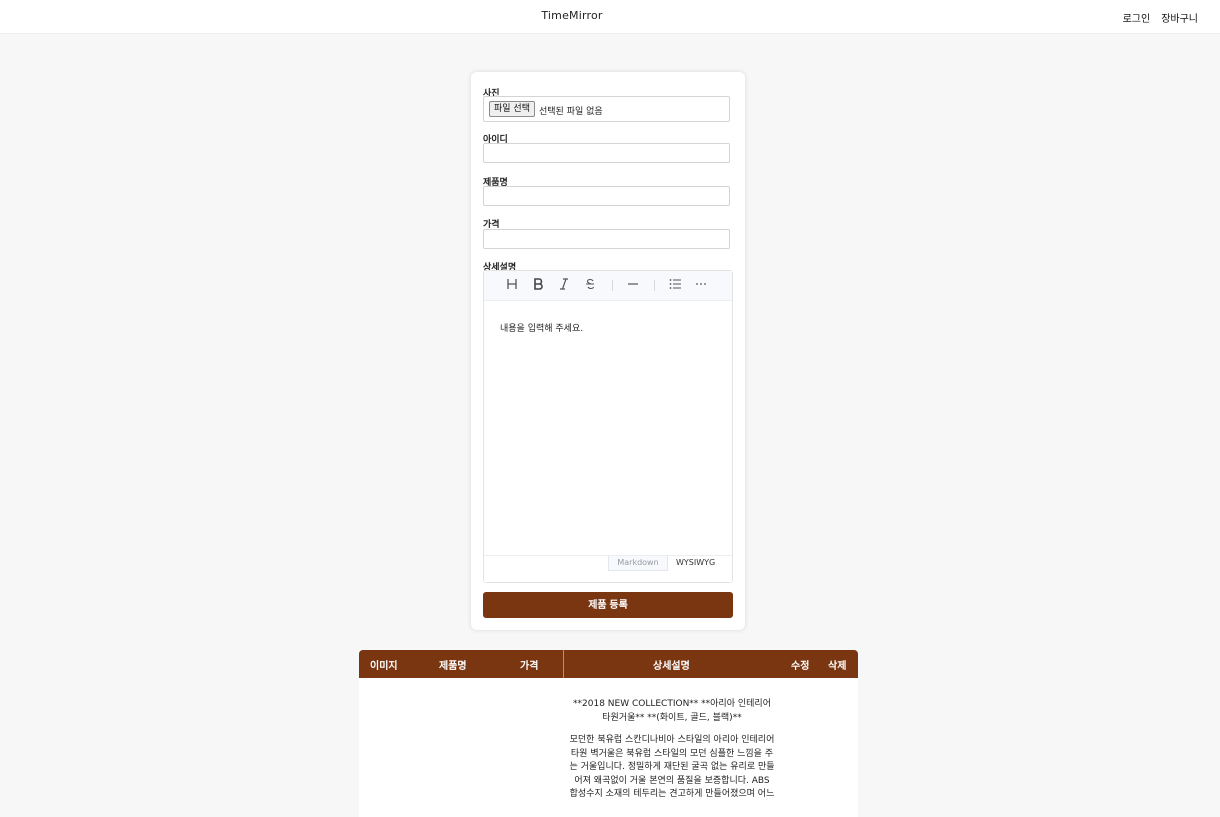  Describe the element at coordinates (675, 286) in the screenshot. I see `bullet-list-icon` at that location.